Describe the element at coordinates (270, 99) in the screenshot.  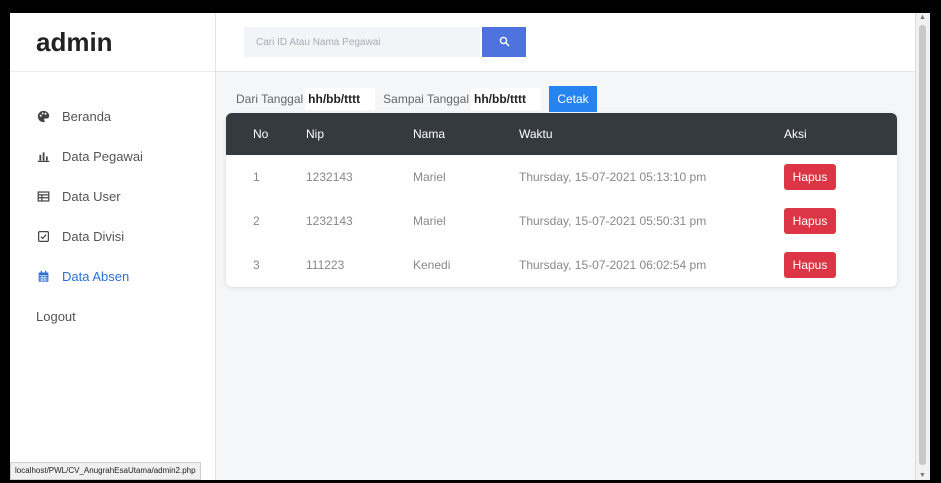
I see `from-date-label: Dari Tanggal` at that location.